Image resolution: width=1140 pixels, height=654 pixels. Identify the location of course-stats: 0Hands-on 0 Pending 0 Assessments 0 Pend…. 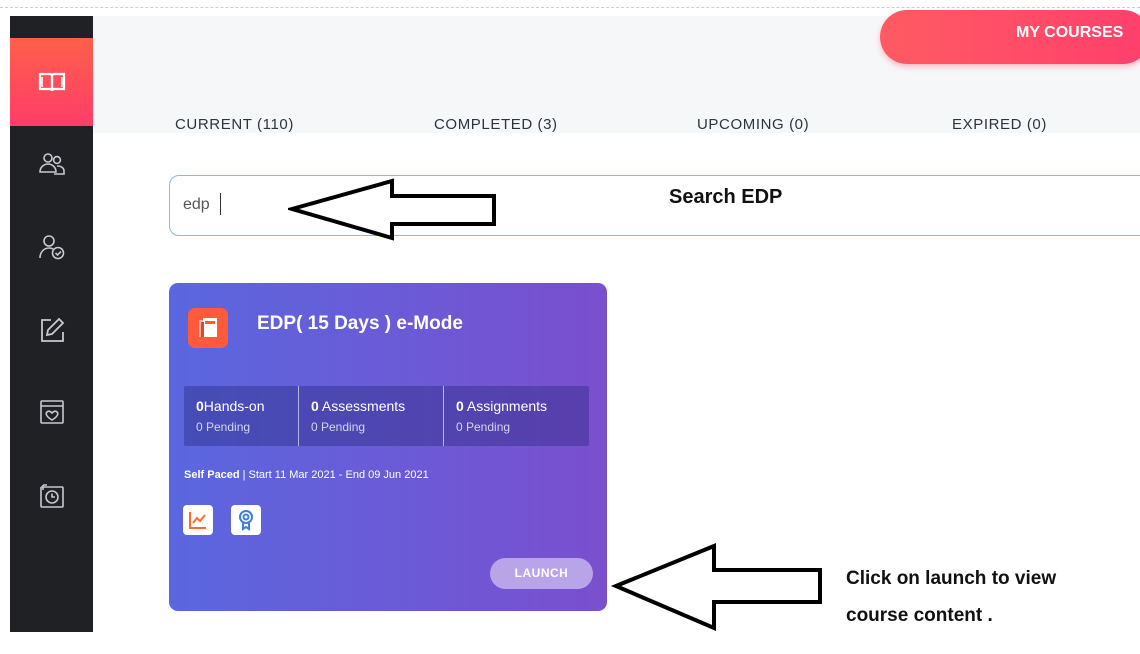
(386, 416).